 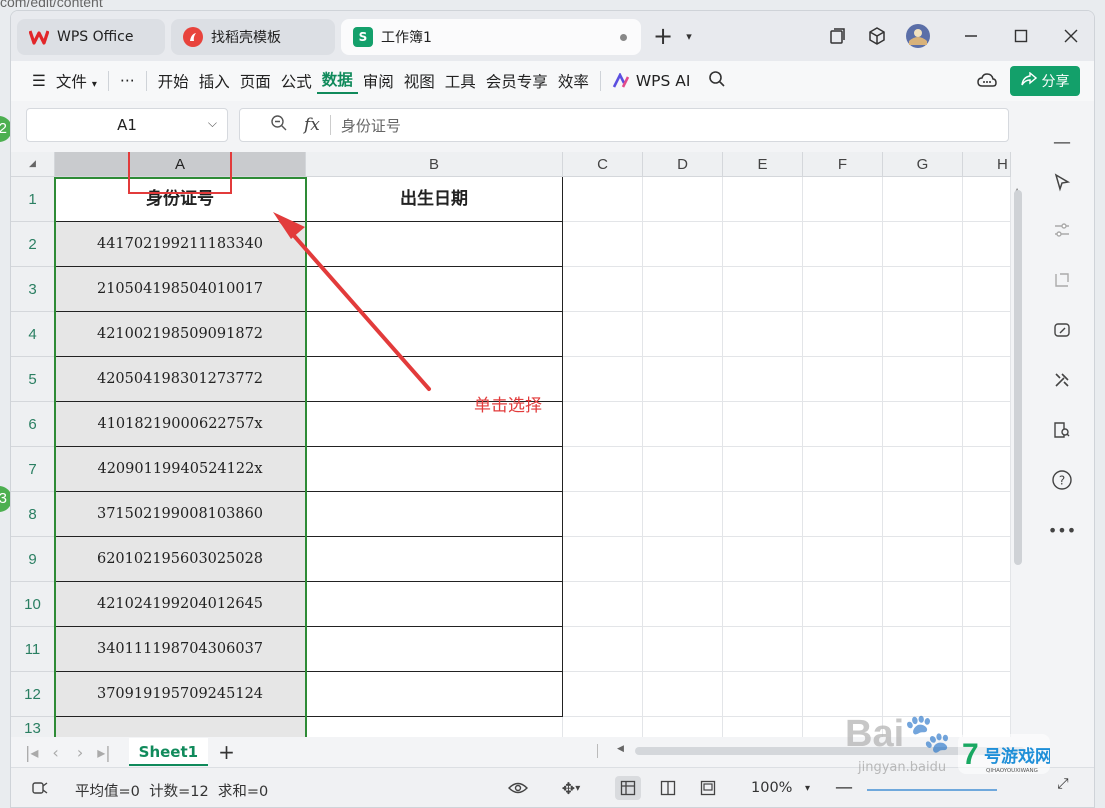 What do you see at coordinates (1062, 430) in the screenshot?
I see `book-search-icon` at bounding box center [1062, 430].